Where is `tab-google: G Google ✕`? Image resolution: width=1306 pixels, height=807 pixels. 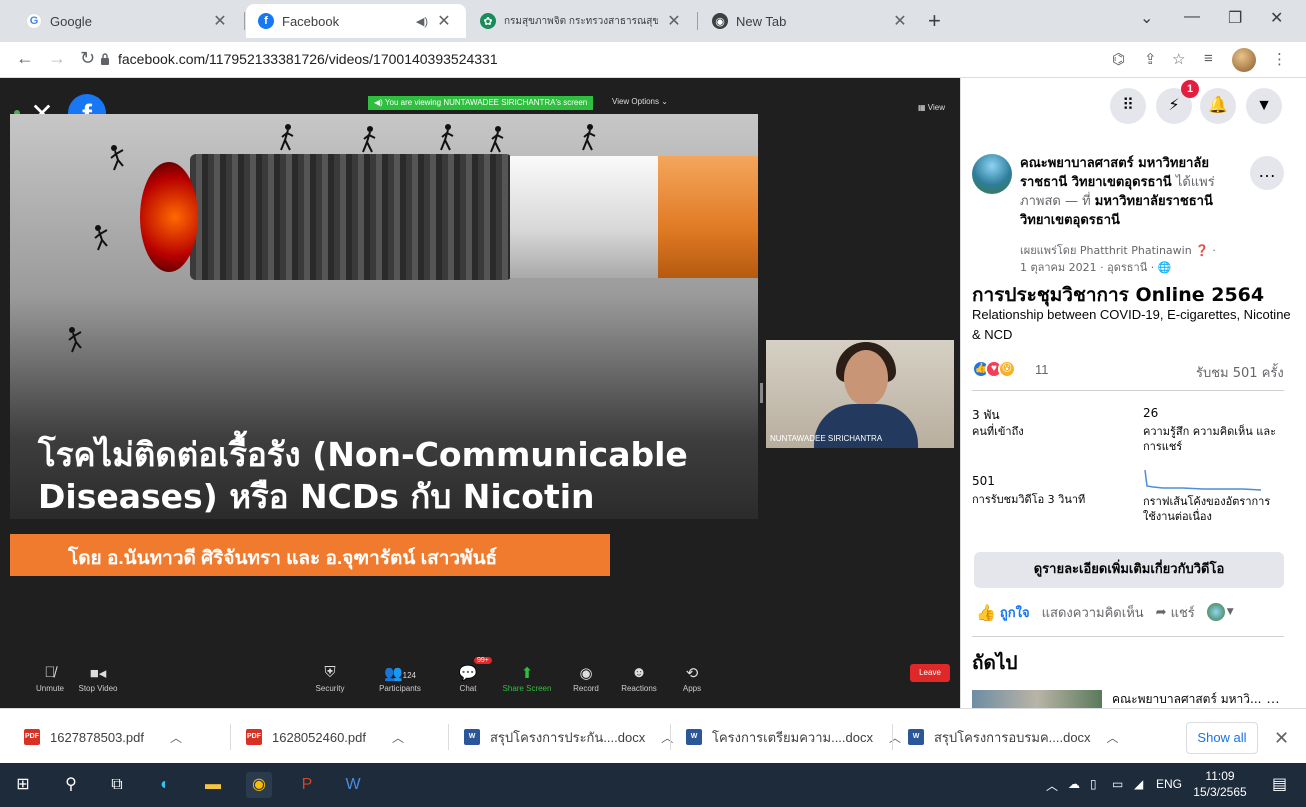 tab-google: G Google ✕ is located at coordinates (128, 21).